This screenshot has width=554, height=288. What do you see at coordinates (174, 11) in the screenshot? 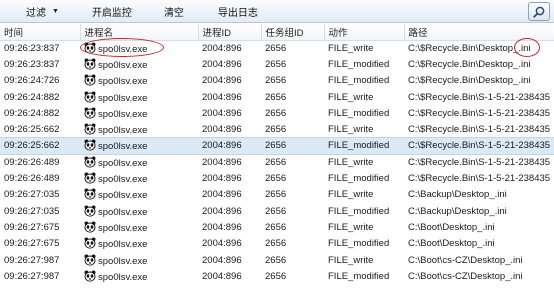
I see `clear-button: 清空` at bounding box center [174, 11].